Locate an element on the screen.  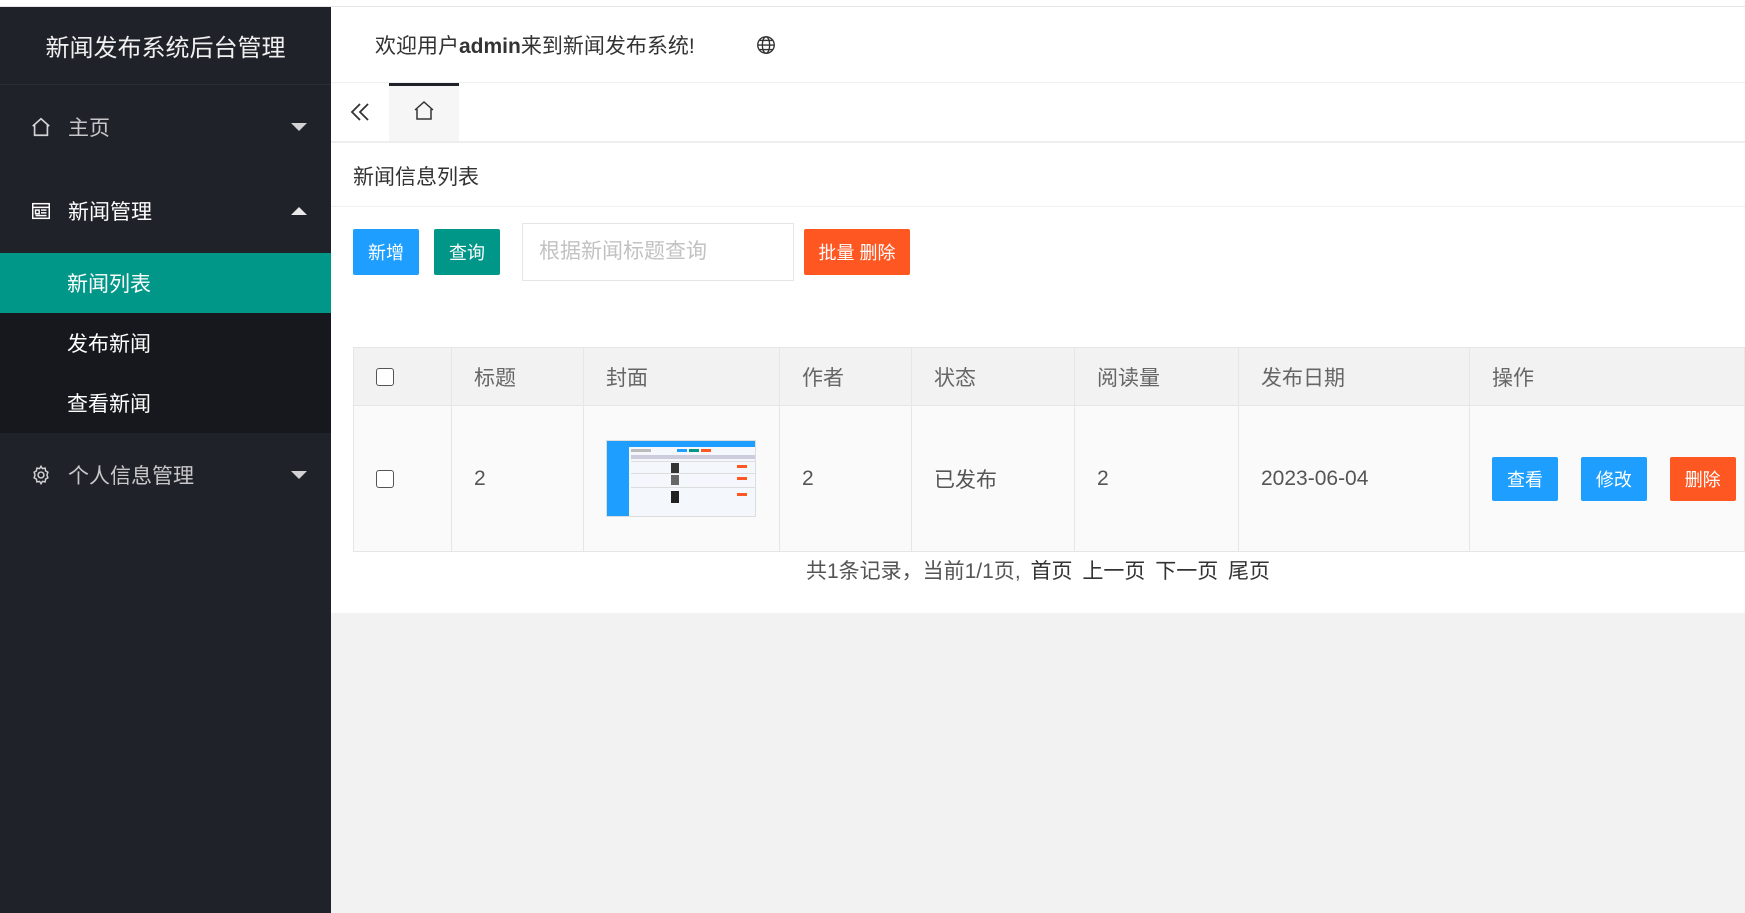
sidebar-item-label: 主页 is located at coordinates (89, 128).